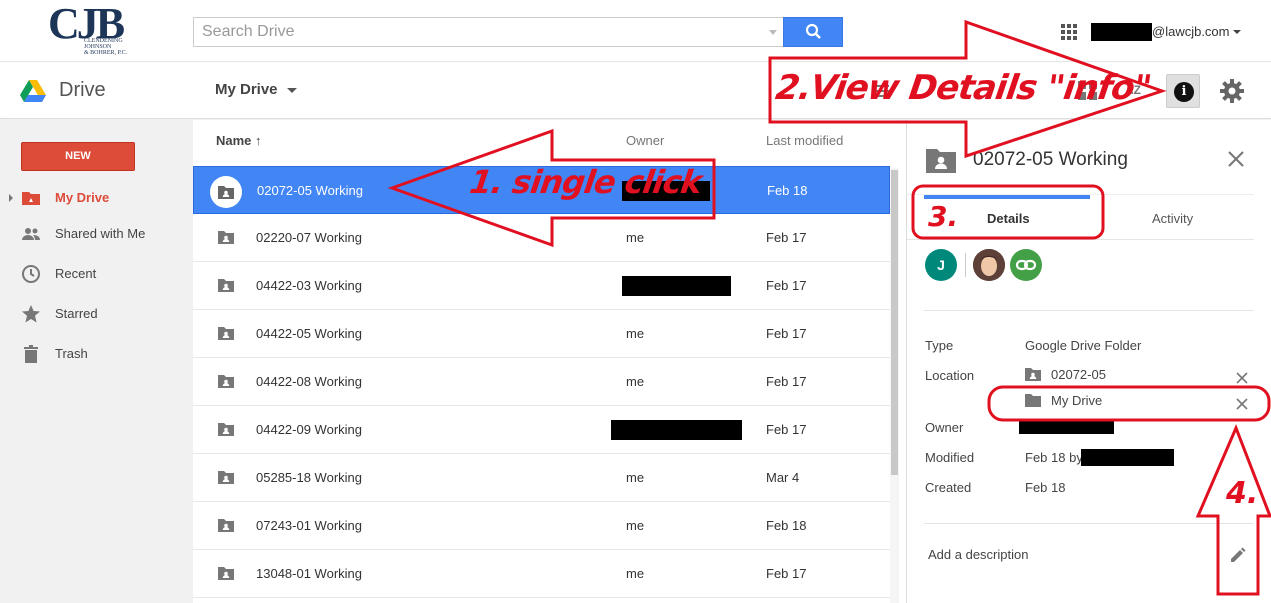 This screenshot has width=1271, height=603. I want to click on sidebar-item-label: Starred, so click(76, 313).